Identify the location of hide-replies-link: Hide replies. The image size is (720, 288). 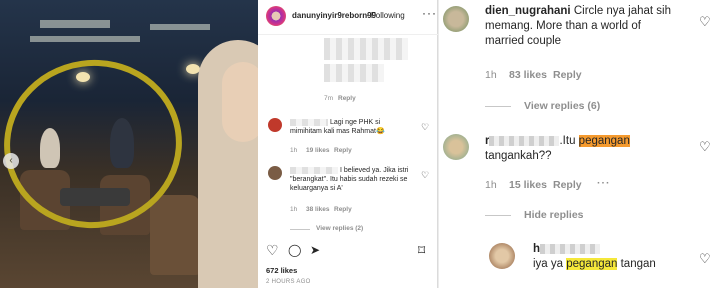
(554, 215).